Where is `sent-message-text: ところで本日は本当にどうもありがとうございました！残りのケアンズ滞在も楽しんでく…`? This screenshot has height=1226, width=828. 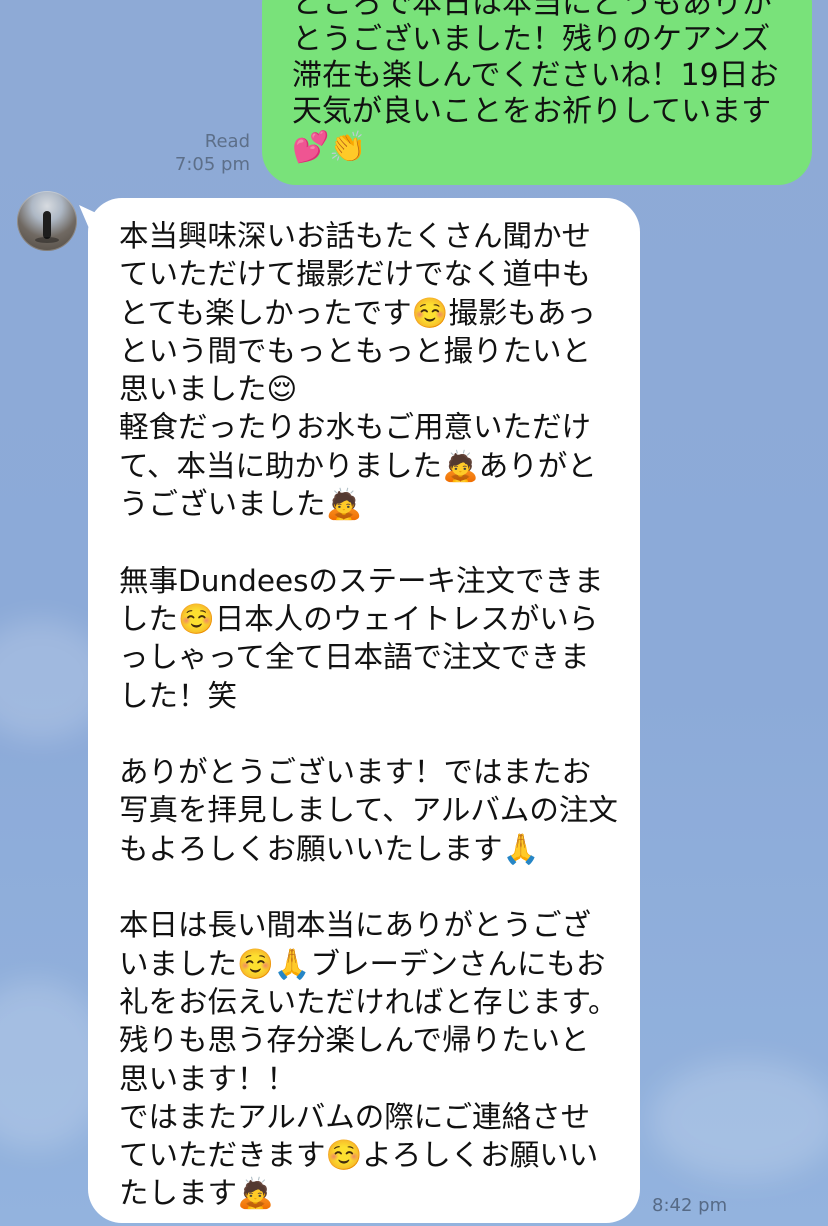
sent-message-text: ところで本日は本当にどうもありがとうございました！残りのケアンズ滞在も楽しんでく… is located at coordinates (535, 82).